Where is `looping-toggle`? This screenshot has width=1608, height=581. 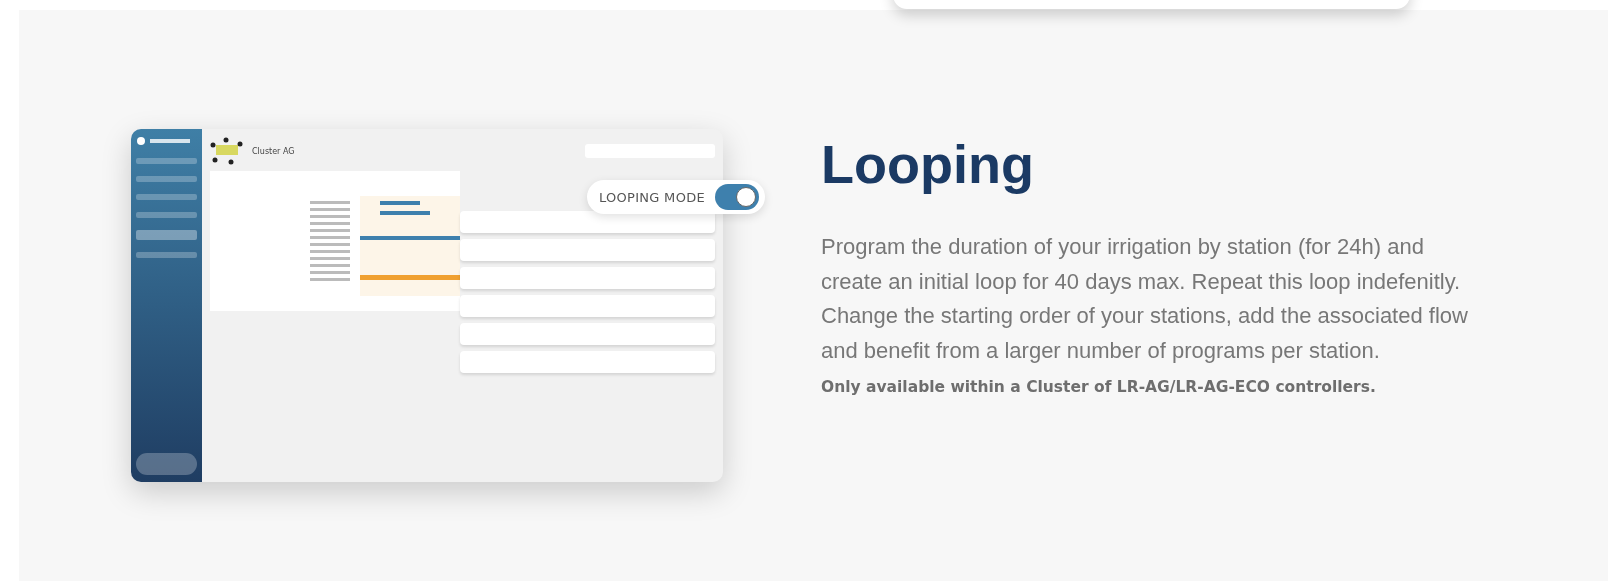 looping-toggle is located at coordinates (737, 197).